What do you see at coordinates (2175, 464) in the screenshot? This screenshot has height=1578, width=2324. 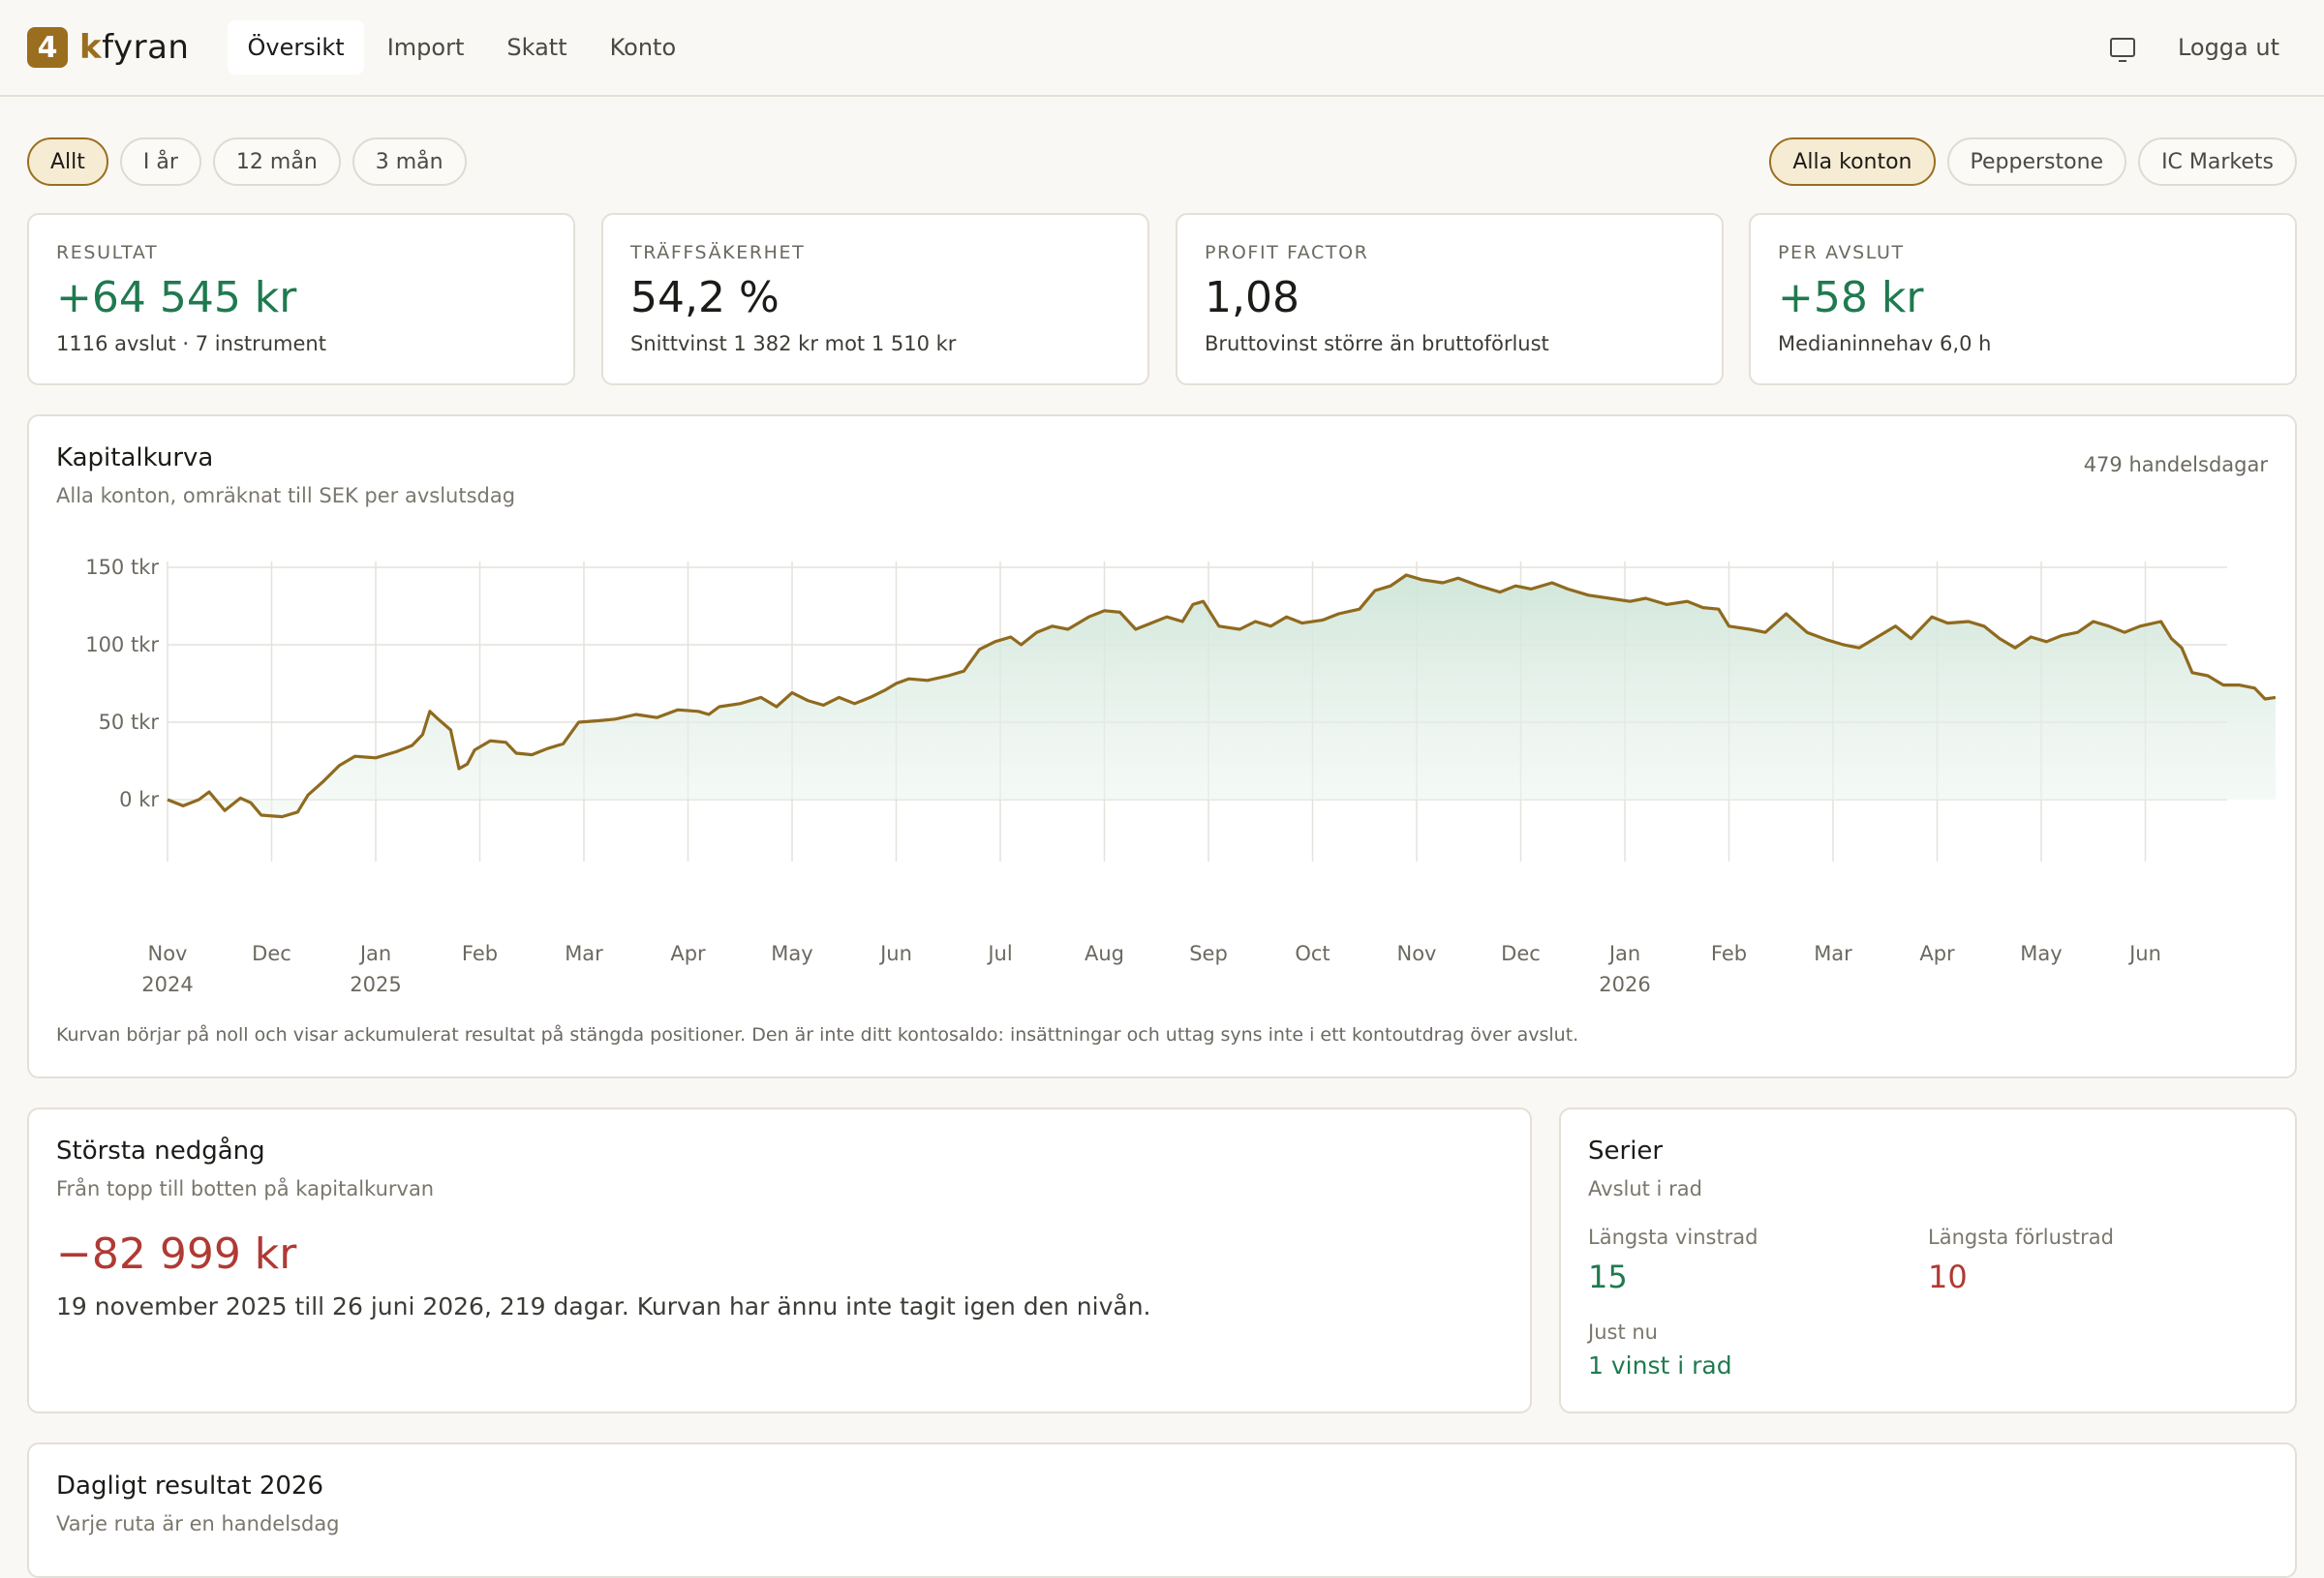 I see `trading-days-badge: 479 handelsdagar` at bounding box center [2175, 464].